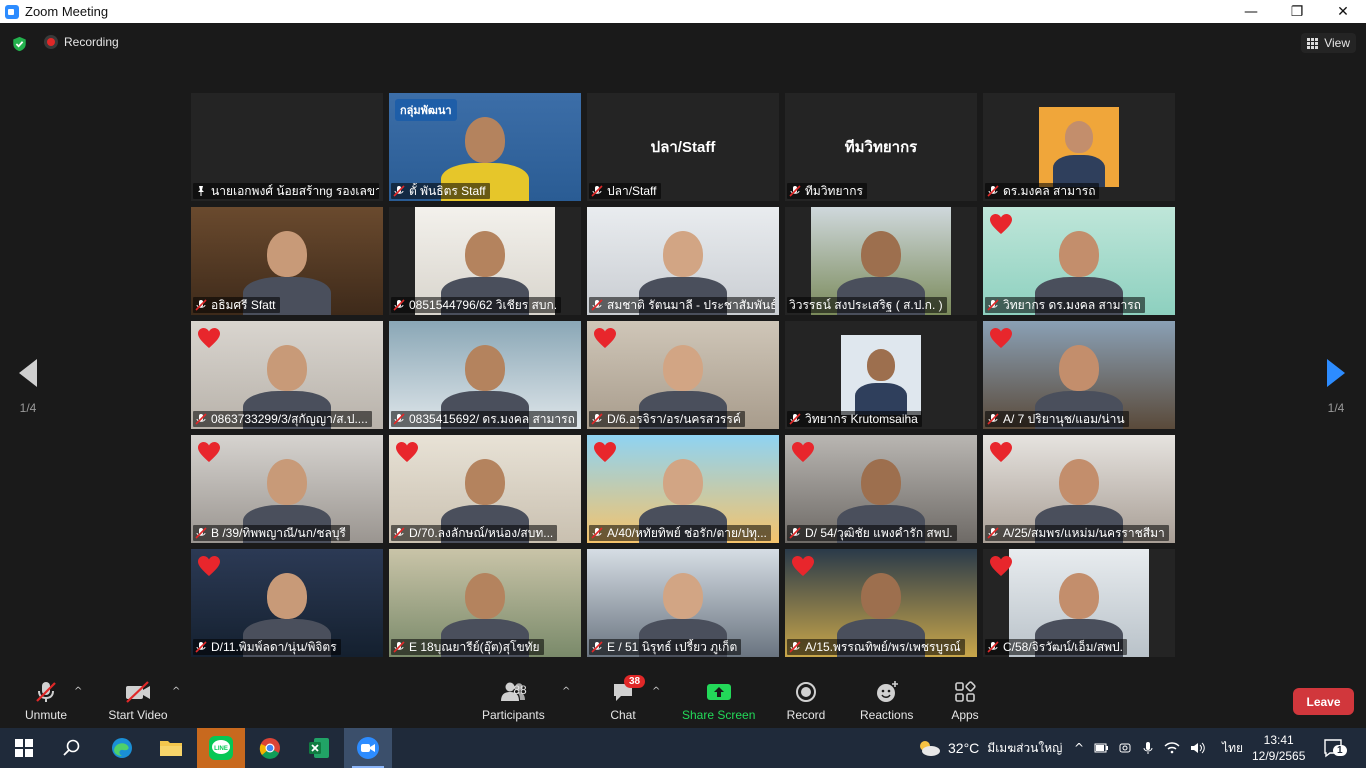  What do you see at coordinates (1232, 748) in the screenshot?
I see `input-language-indicator: ไทย` at bounding box center [1232, 748].